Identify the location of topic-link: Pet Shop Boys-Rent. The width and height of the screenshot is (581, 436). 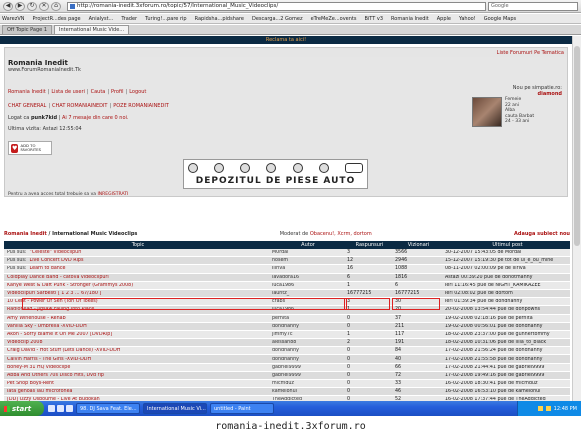
(30, 383).